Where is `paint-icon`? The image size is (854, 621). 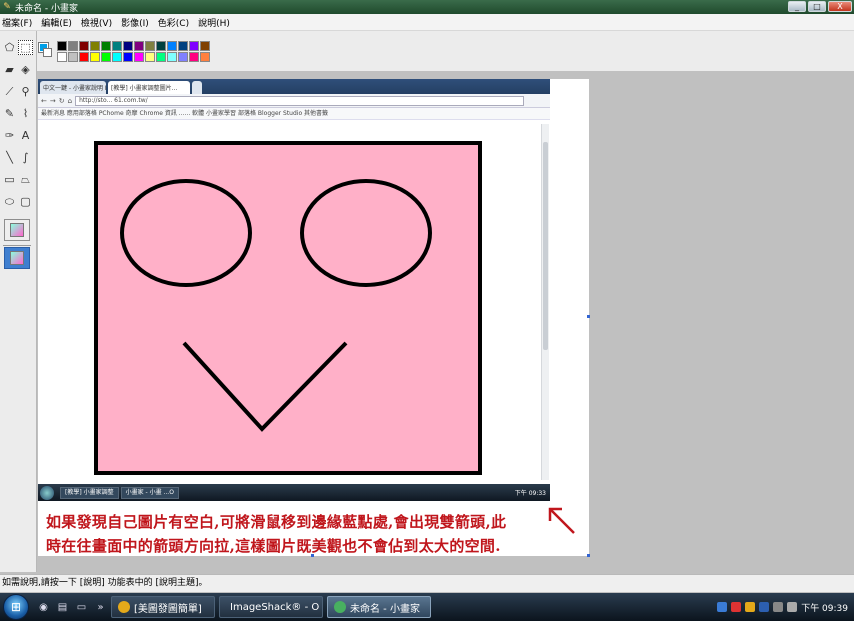
paint-icon is located at coordinates (340, 607).